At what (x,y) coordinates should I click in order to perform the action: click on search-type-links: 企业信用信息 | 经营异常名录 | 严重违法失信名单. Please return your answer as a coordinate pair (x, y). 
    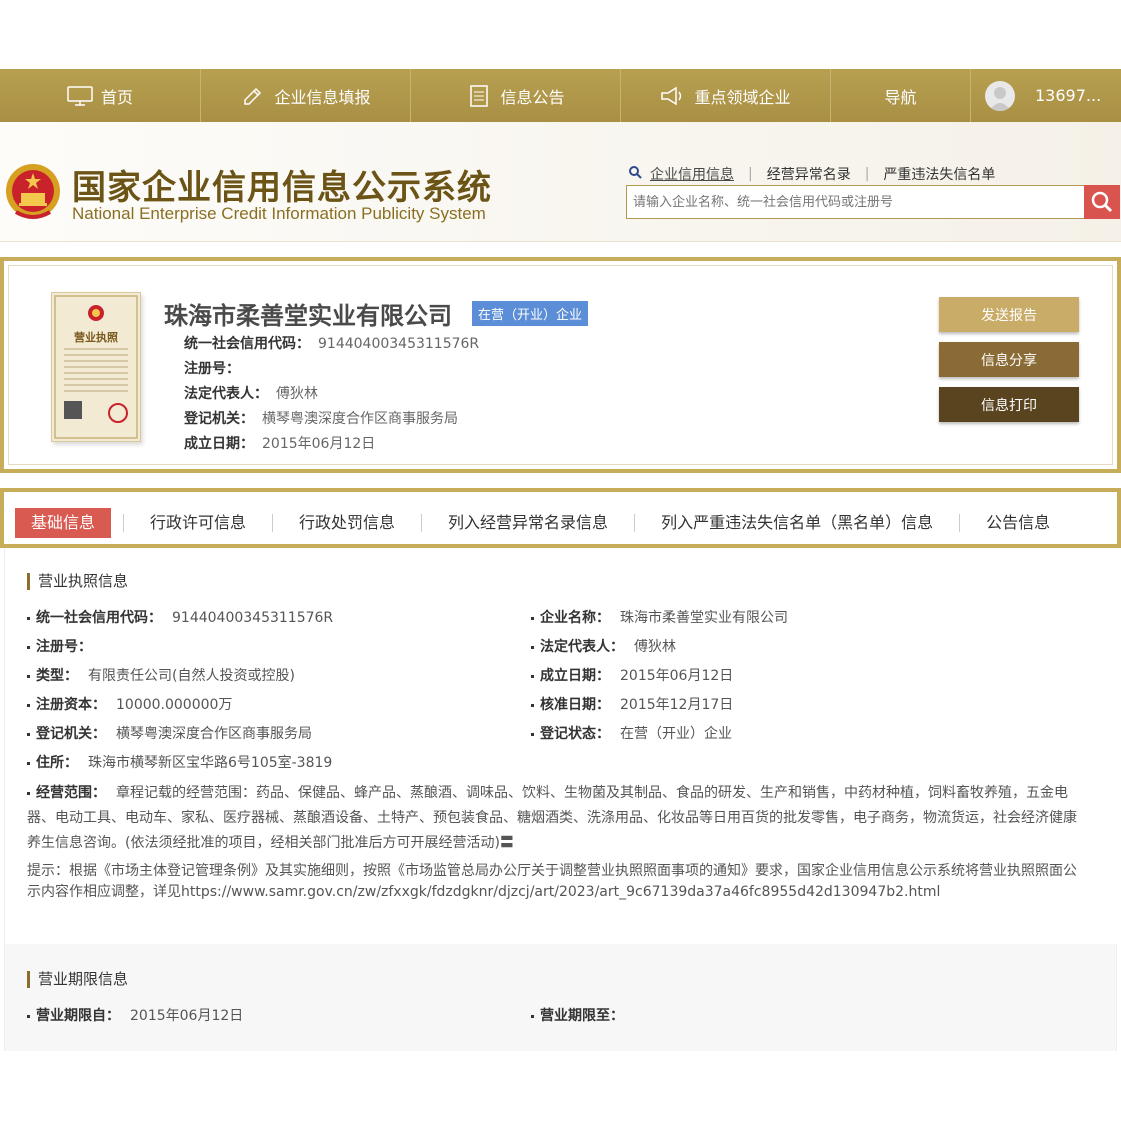
    Looking at the image, I should click on (811, 174).